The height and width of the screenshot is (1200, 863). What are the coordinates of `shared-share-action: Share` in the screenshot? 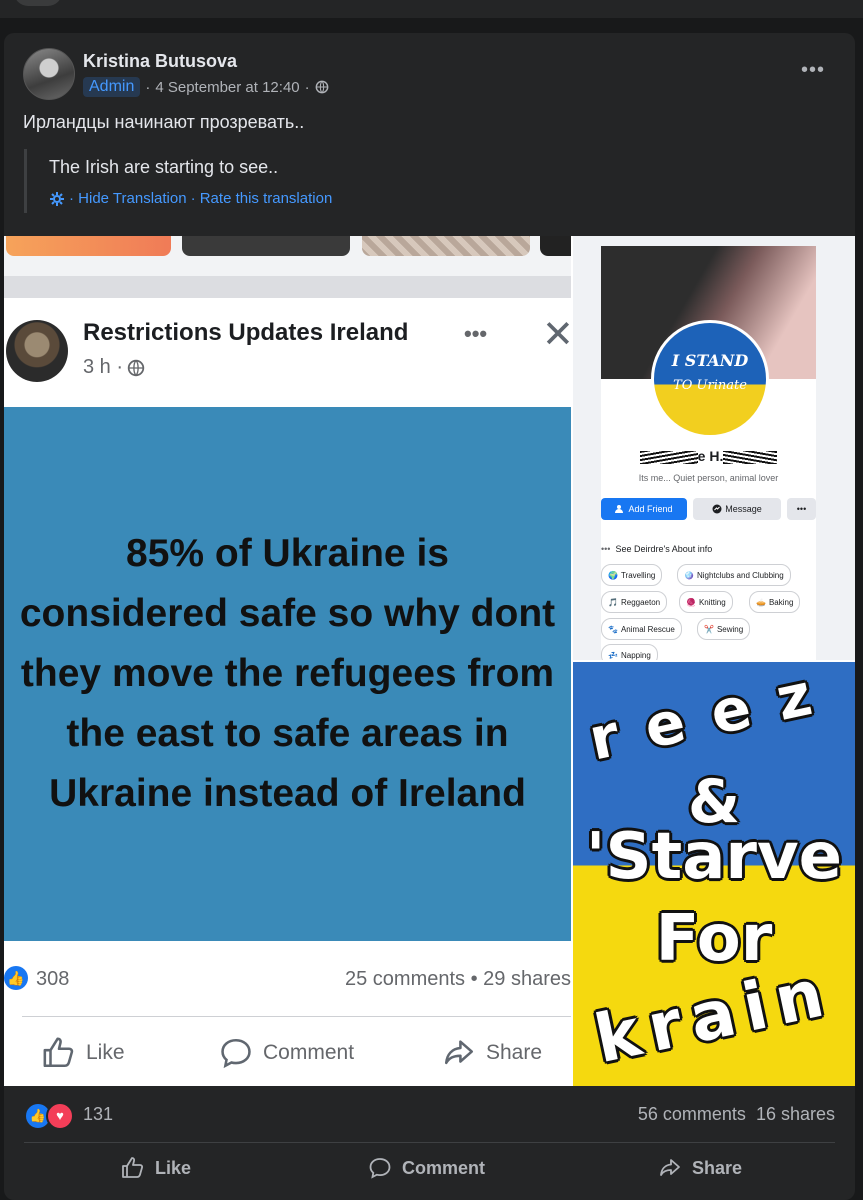 It's located at (492, 1053).